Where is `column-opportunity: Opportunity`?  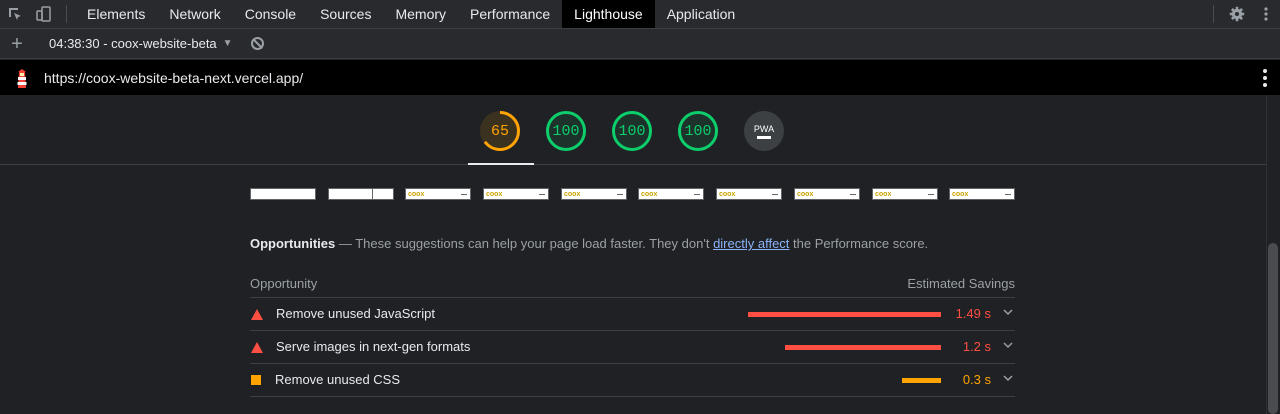 column-opportunity: Opportunity is located at coordinates (284, 283).